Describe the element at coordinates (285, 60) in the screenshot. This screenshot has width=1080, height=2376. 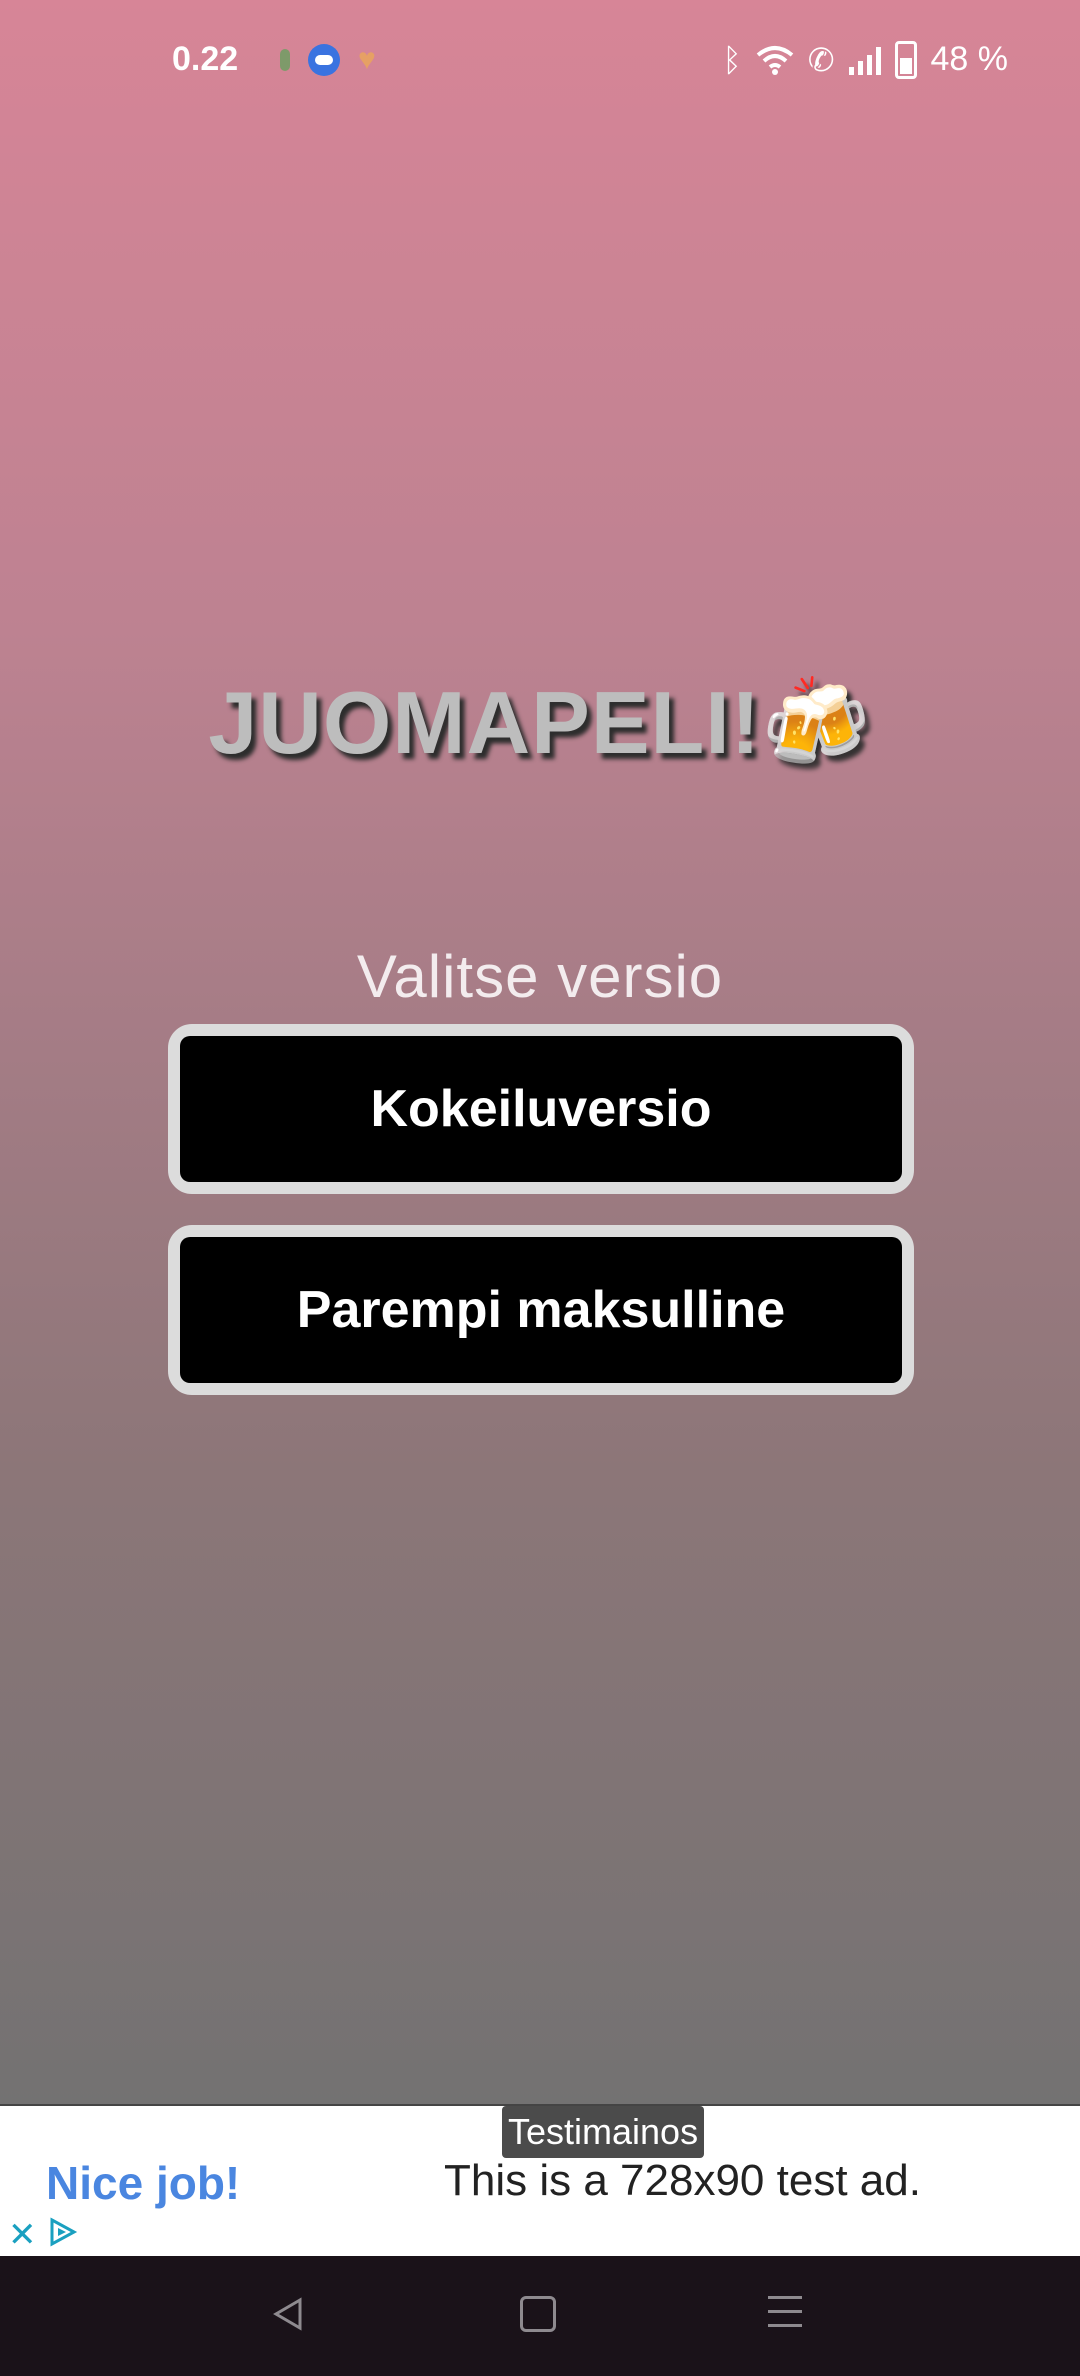
I see `notification-dot-icon` at that location.